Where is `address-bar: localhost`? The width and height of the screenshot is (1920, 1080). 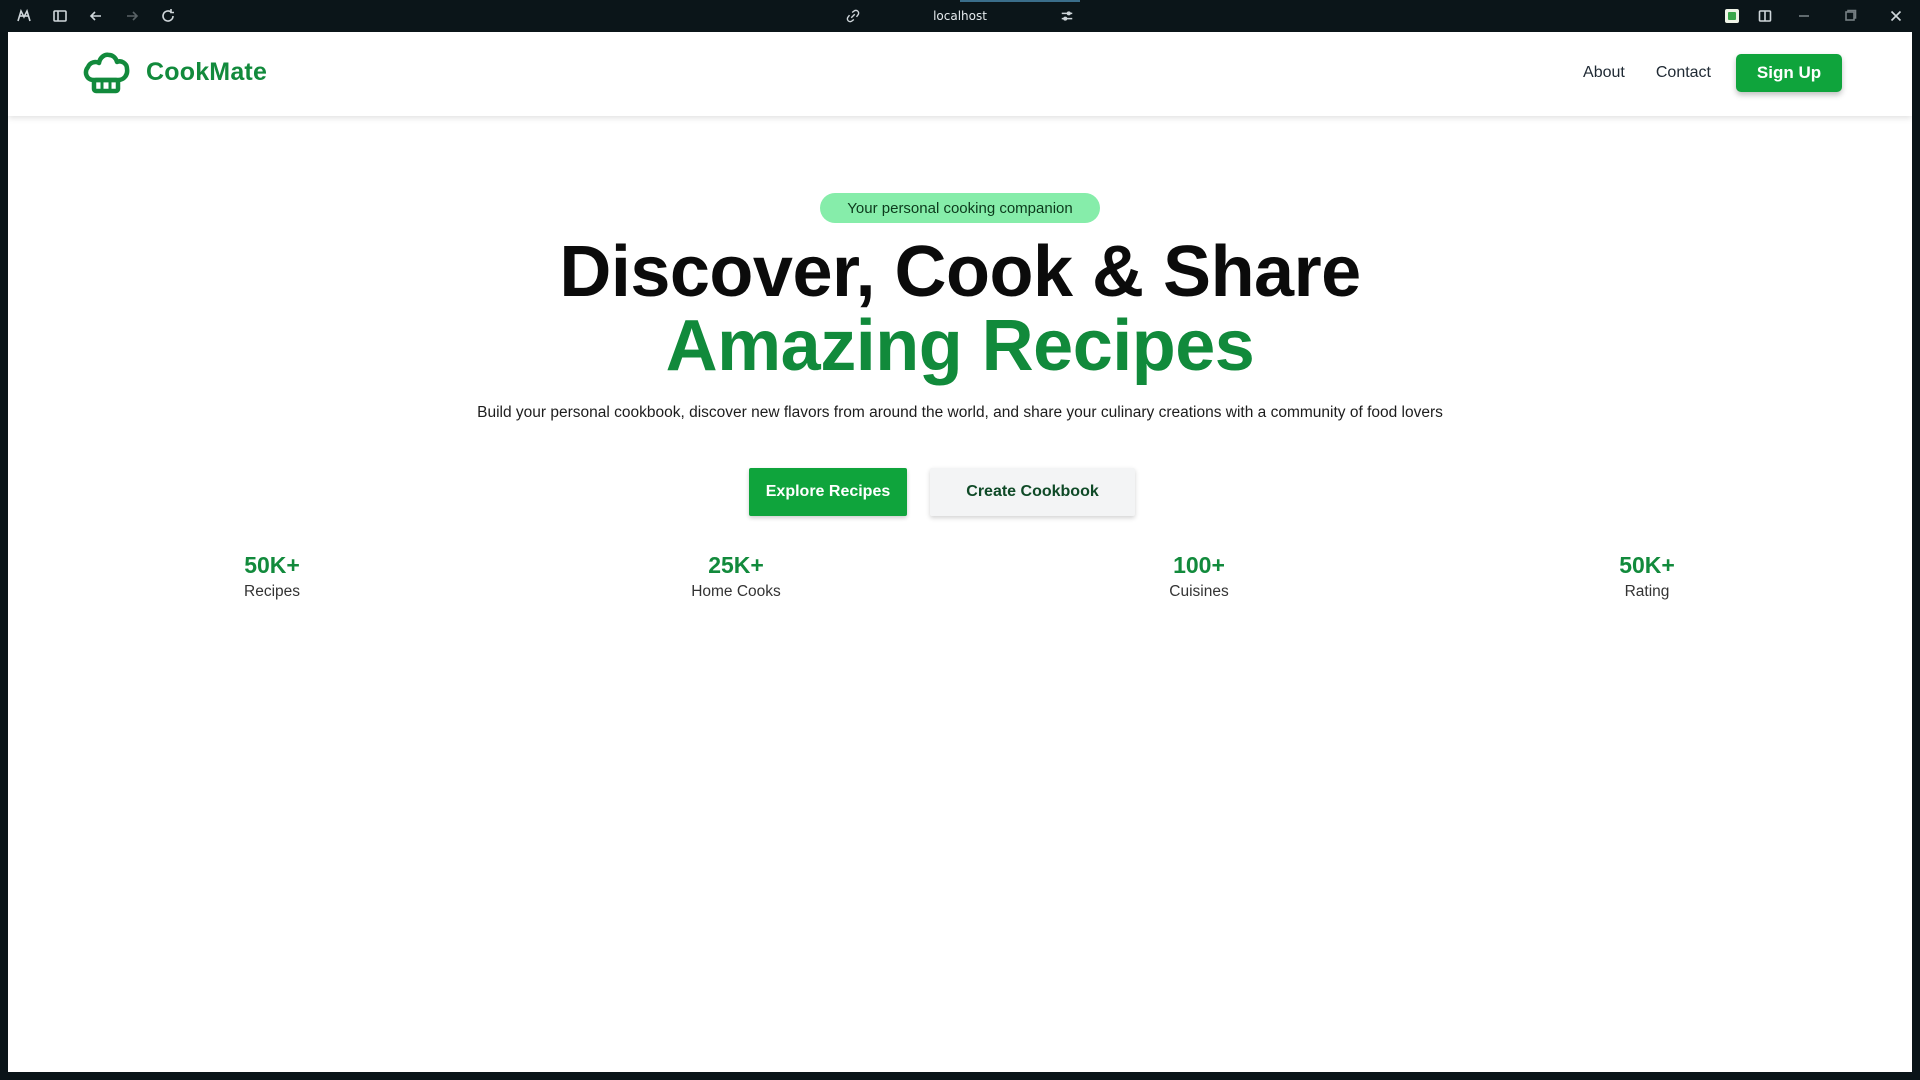 address-bar: localhost is located at coordinates (960, 16).